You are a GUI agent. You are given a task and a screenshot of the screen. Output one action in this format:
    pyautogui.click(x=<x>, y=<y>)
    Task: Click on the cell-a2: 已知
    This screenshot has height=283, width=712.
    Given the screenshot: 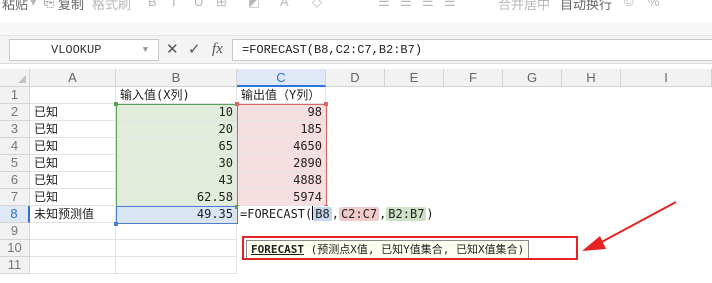 What is the action you would take?
    pyautogui.click(x=73, y=112)
    